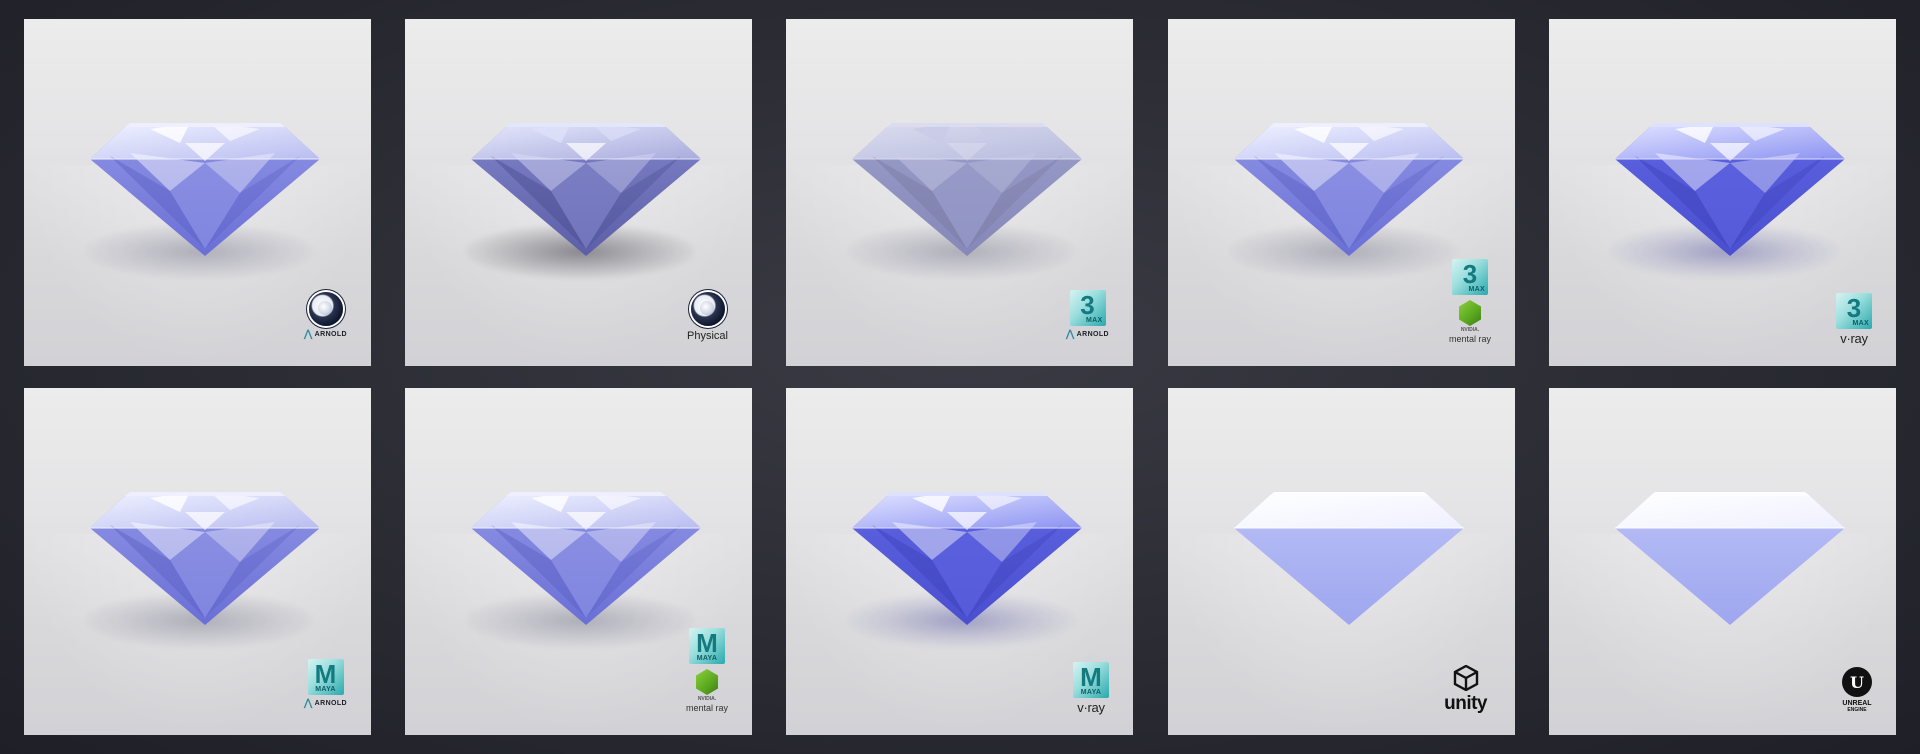  I want to click on render-tile-unreal: U UNREAL ENGINE, so click(1722, 561).